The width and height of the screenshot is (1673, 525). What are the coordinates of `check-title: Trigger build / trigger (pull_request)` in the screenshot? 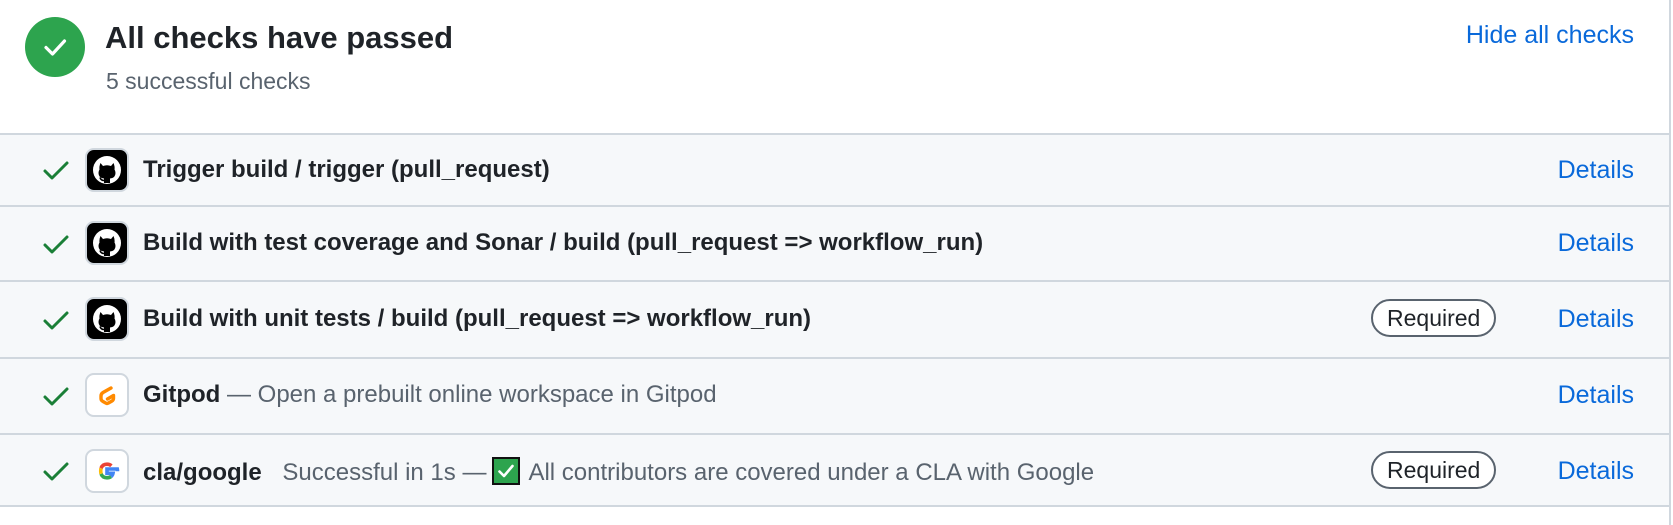 It's located at (346, 170).